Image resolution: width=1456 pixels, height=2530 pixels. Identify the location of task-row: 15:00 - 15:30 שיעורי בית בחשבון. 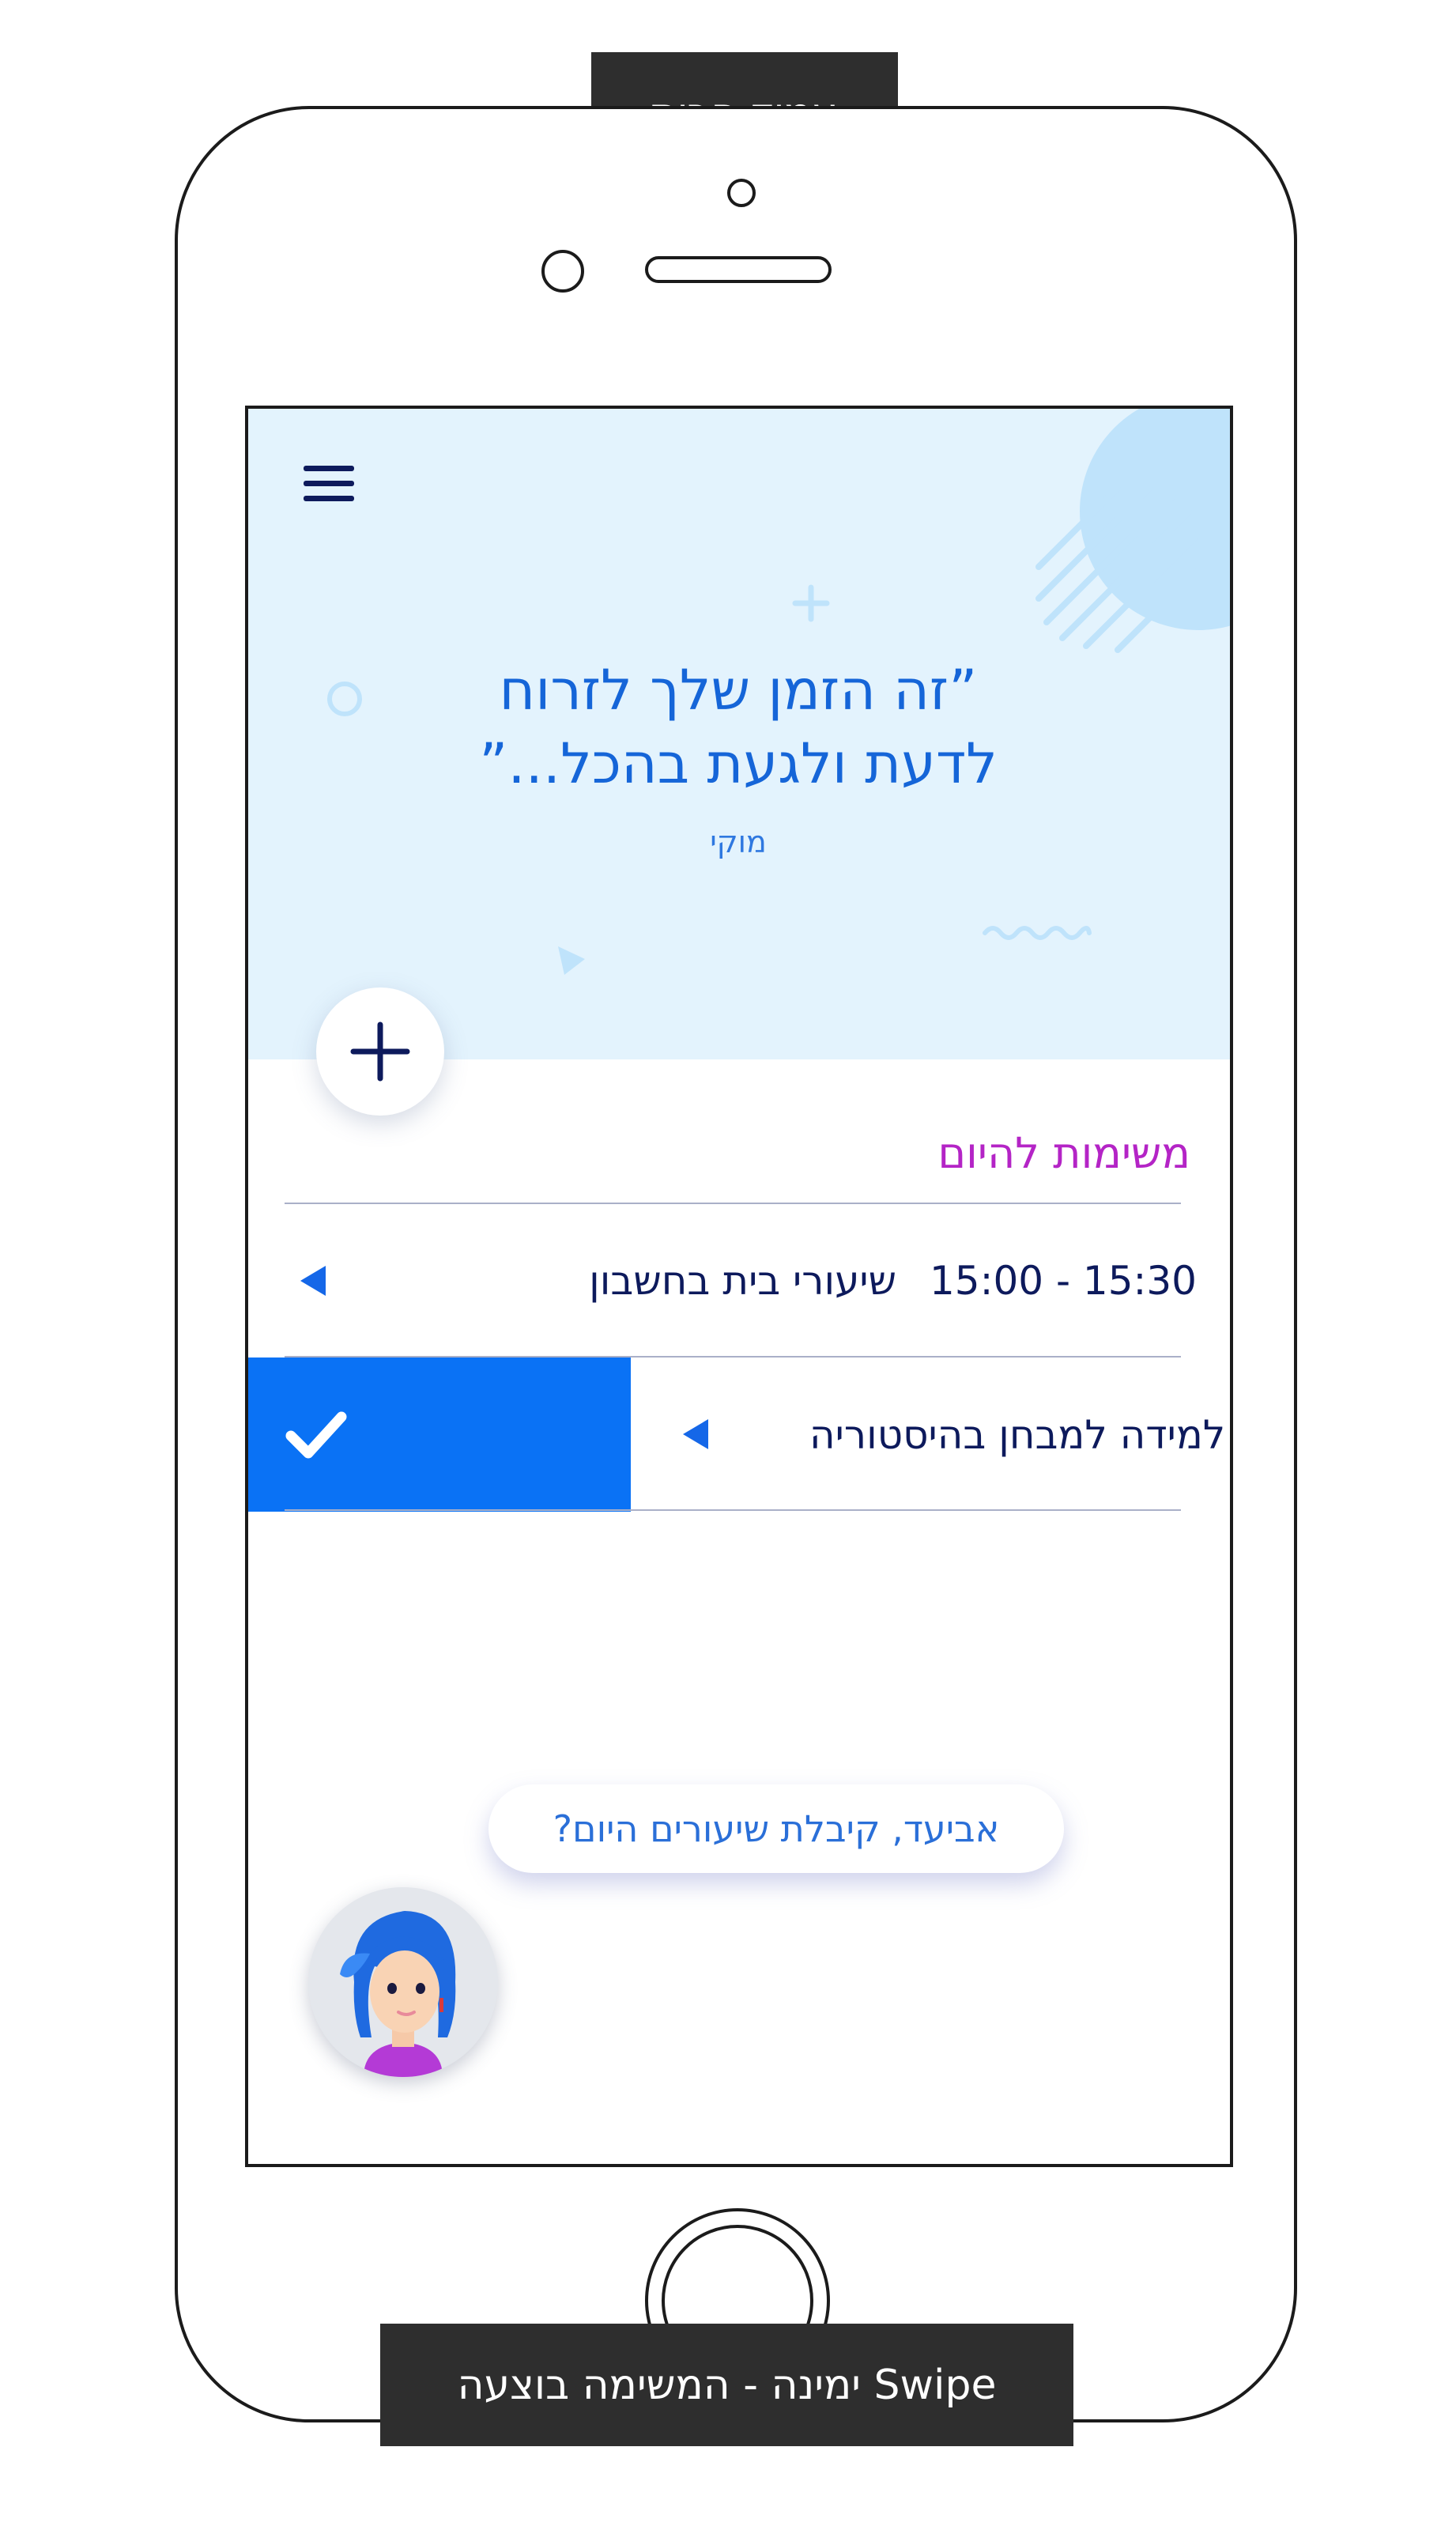
(739, 1281).